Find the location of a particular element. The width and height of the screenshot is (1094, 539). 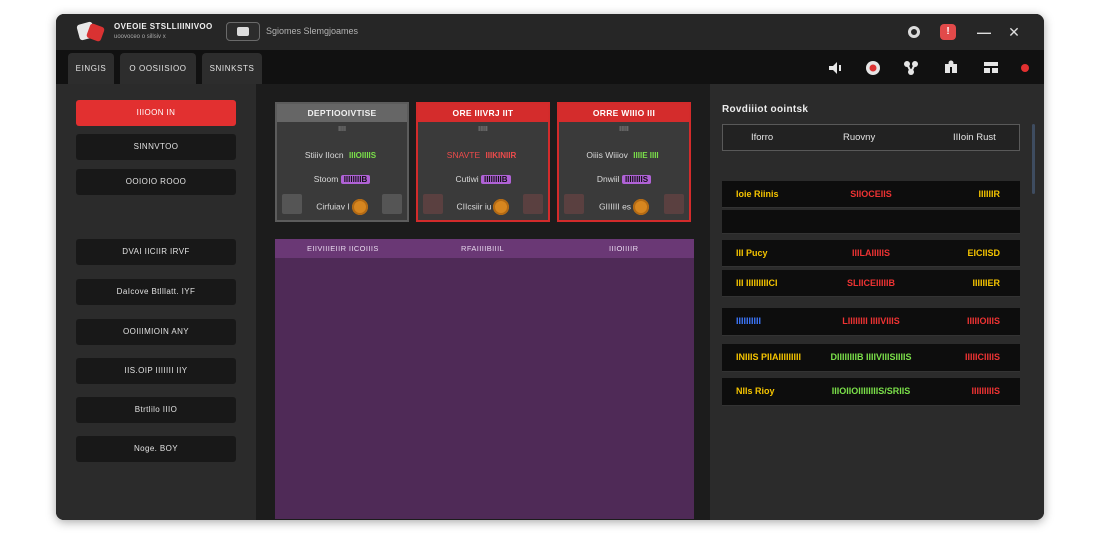

row-value: SIIOCEIIS is located at coordinates (871, 194).